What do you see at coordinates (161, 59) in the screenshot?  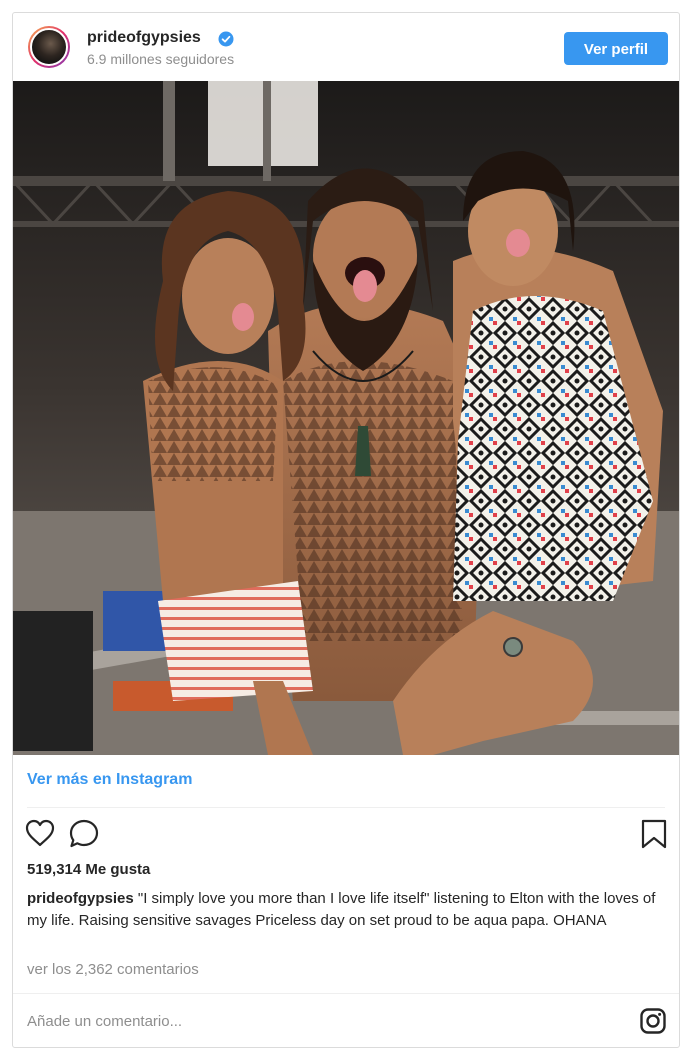 I see `followers-count: 6.9 millones seguidores` at bounding box center [161, 59].